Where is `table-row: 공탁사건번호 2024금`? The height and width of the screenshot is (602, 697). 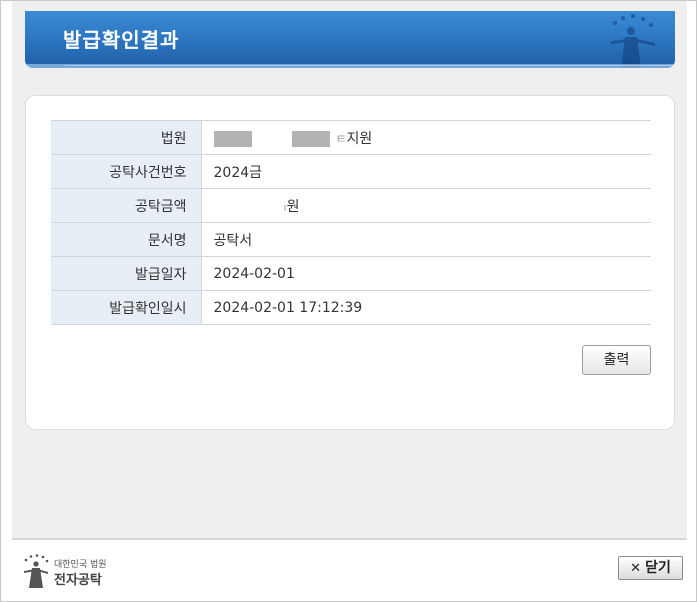 table-row: 공탁사건번호 2024금 is located at coordinates (351, 171).